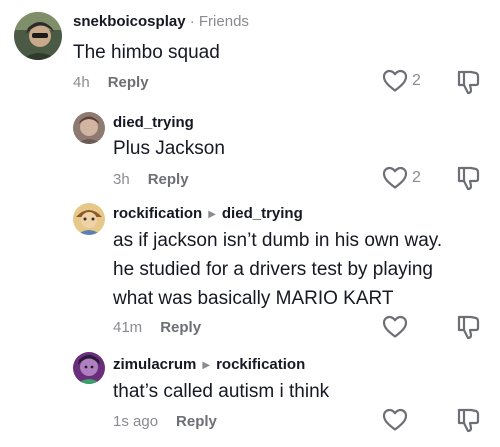  What do you see at coordinates (128, 327) in the screenshot?
I see `comment-time: 41m` at bounding box center [128, 327].